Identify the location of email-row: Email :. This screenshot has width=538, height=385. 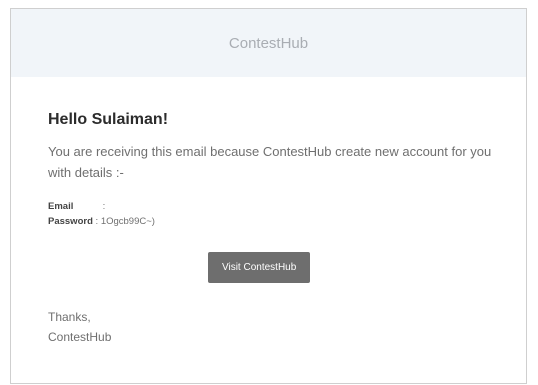
(287, 206).